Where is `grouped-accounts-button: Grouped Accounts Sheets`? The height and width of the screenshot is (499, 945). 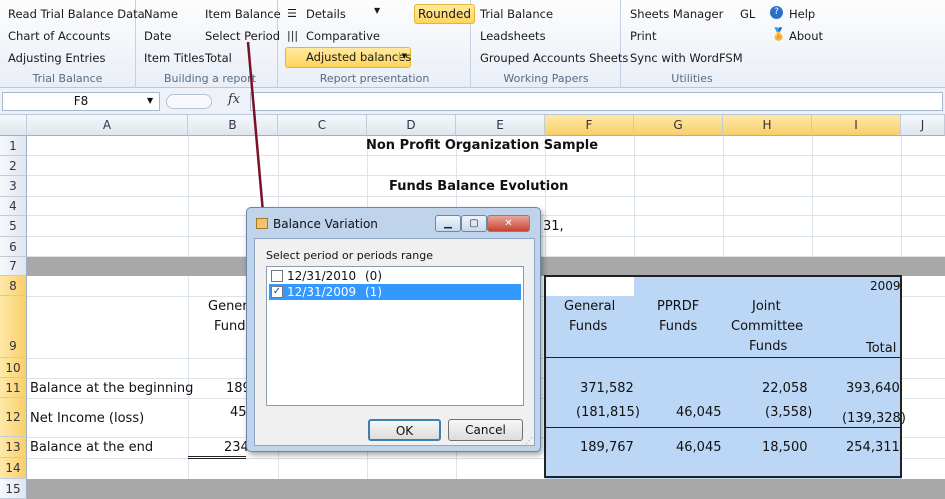 grouped-accounts-button: Grouped Accounts Sheets is located at coordinates (554, 58).